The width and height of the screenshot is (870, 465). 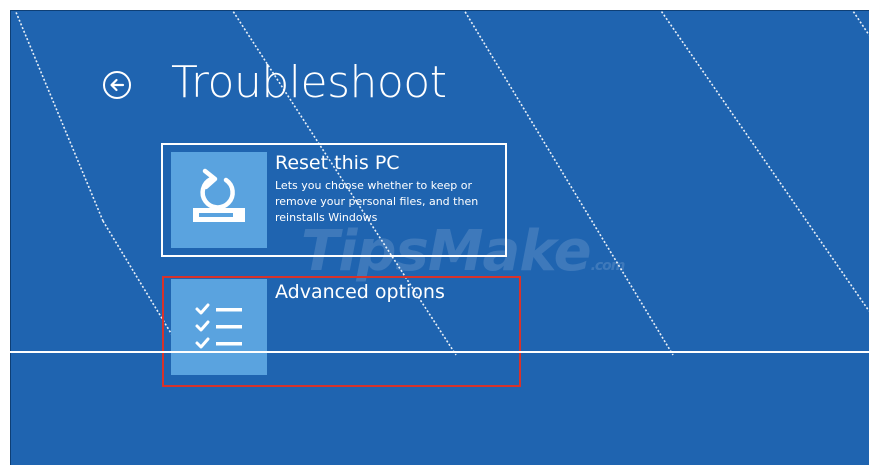 I want to click on reset-pc-icon-box, so click(x=219, y=200).